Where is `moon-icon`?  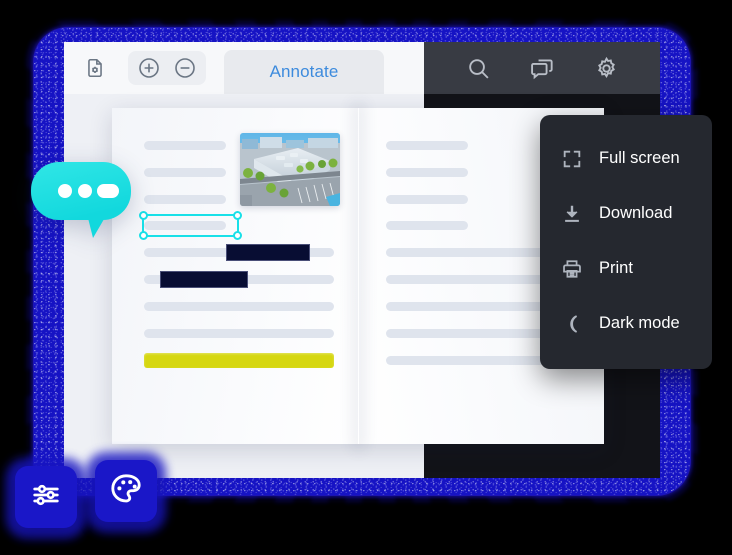 moon-icon is located at coordinates (572, 324).